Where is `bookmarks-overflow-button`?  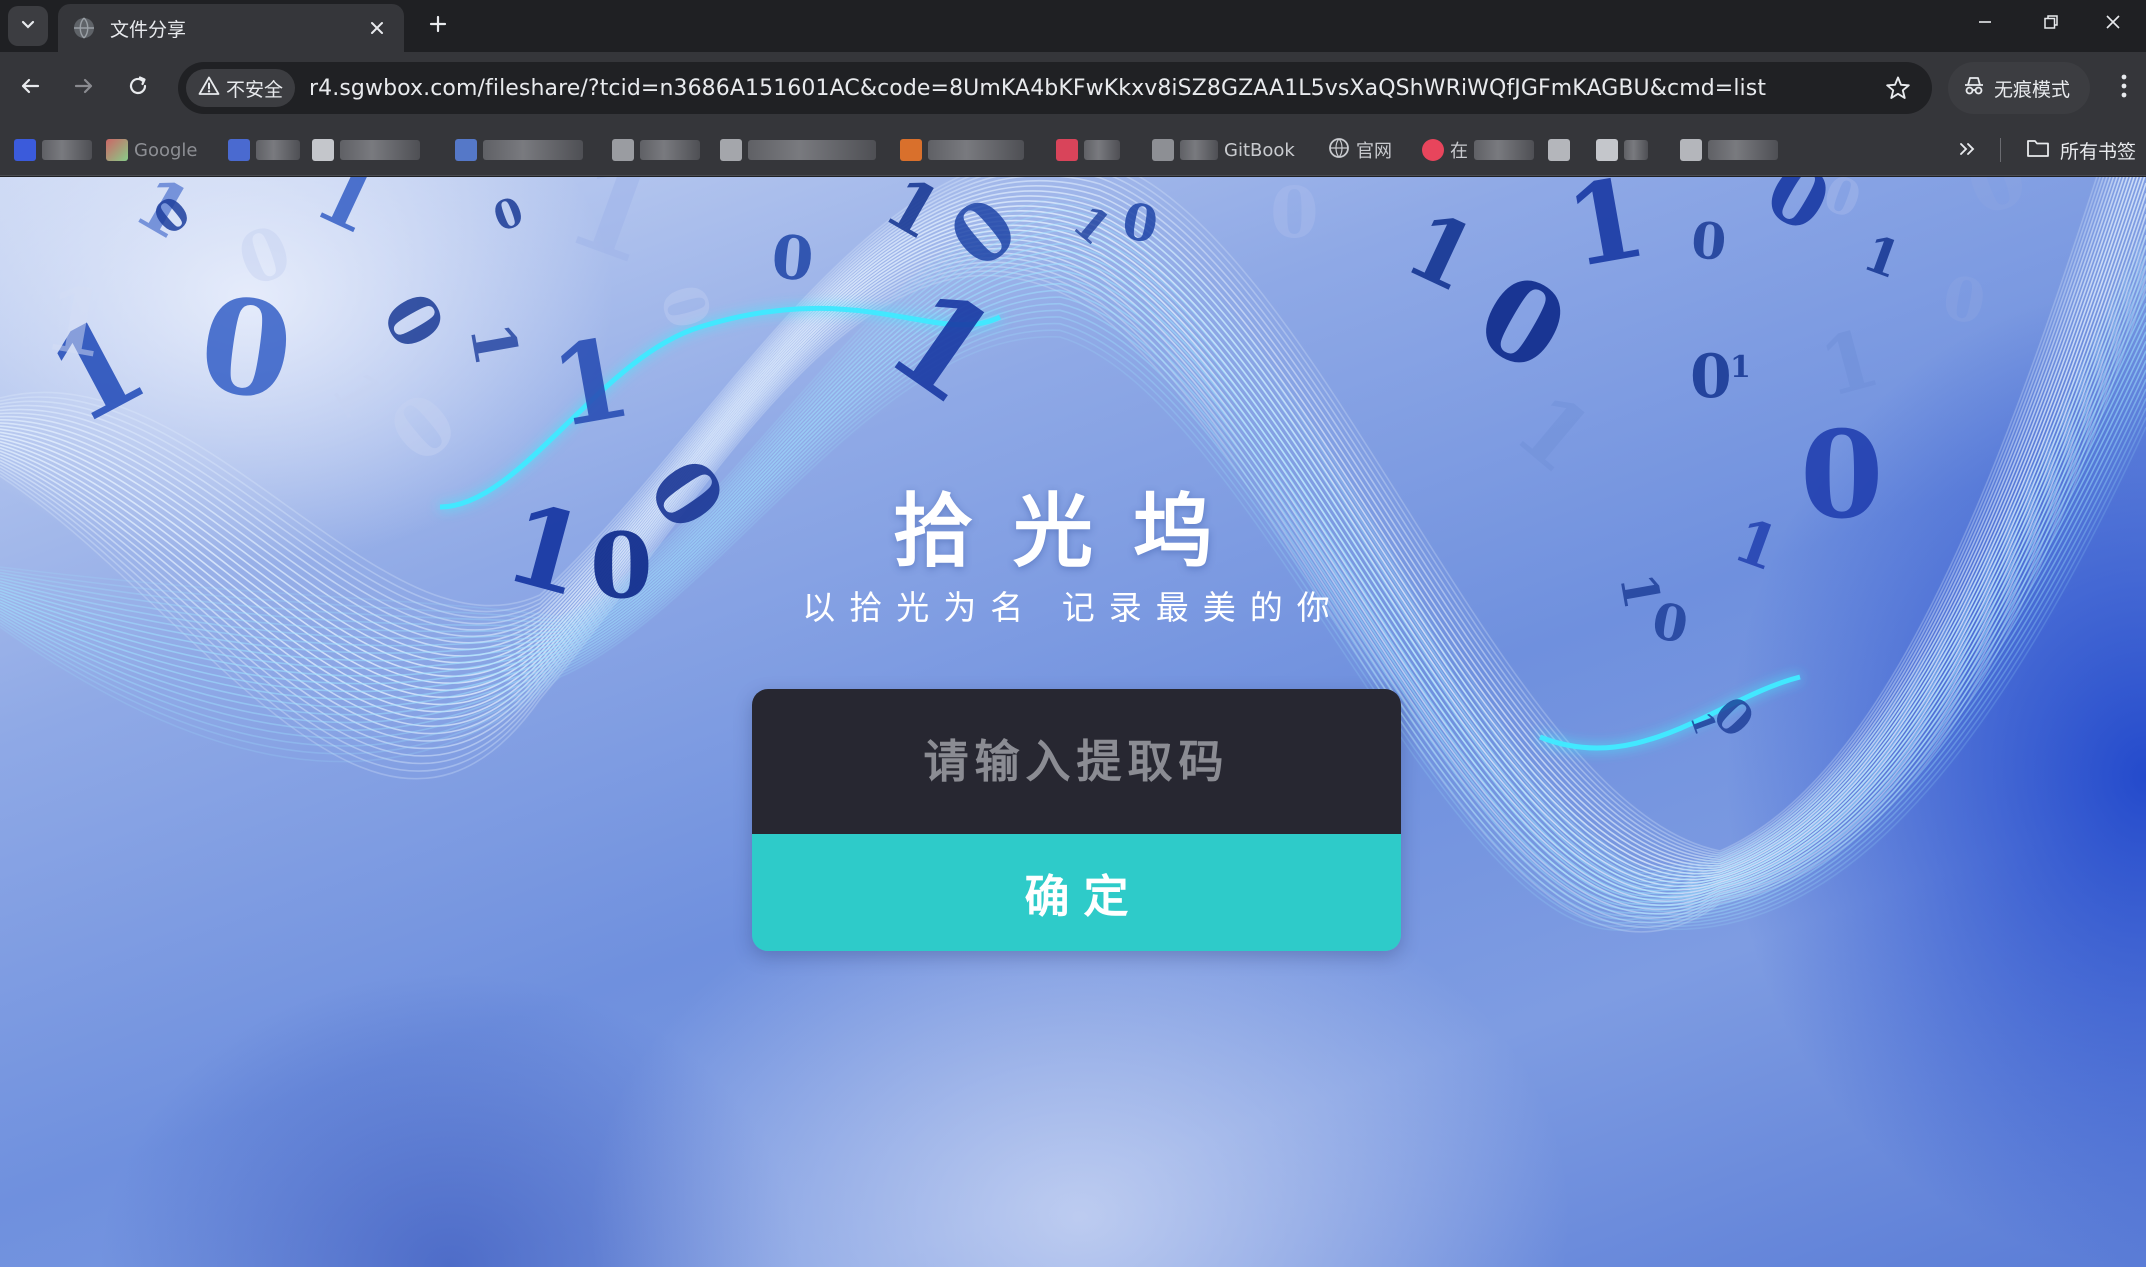
bookmarks-overflow-button is located at coordinates (1967, 151).